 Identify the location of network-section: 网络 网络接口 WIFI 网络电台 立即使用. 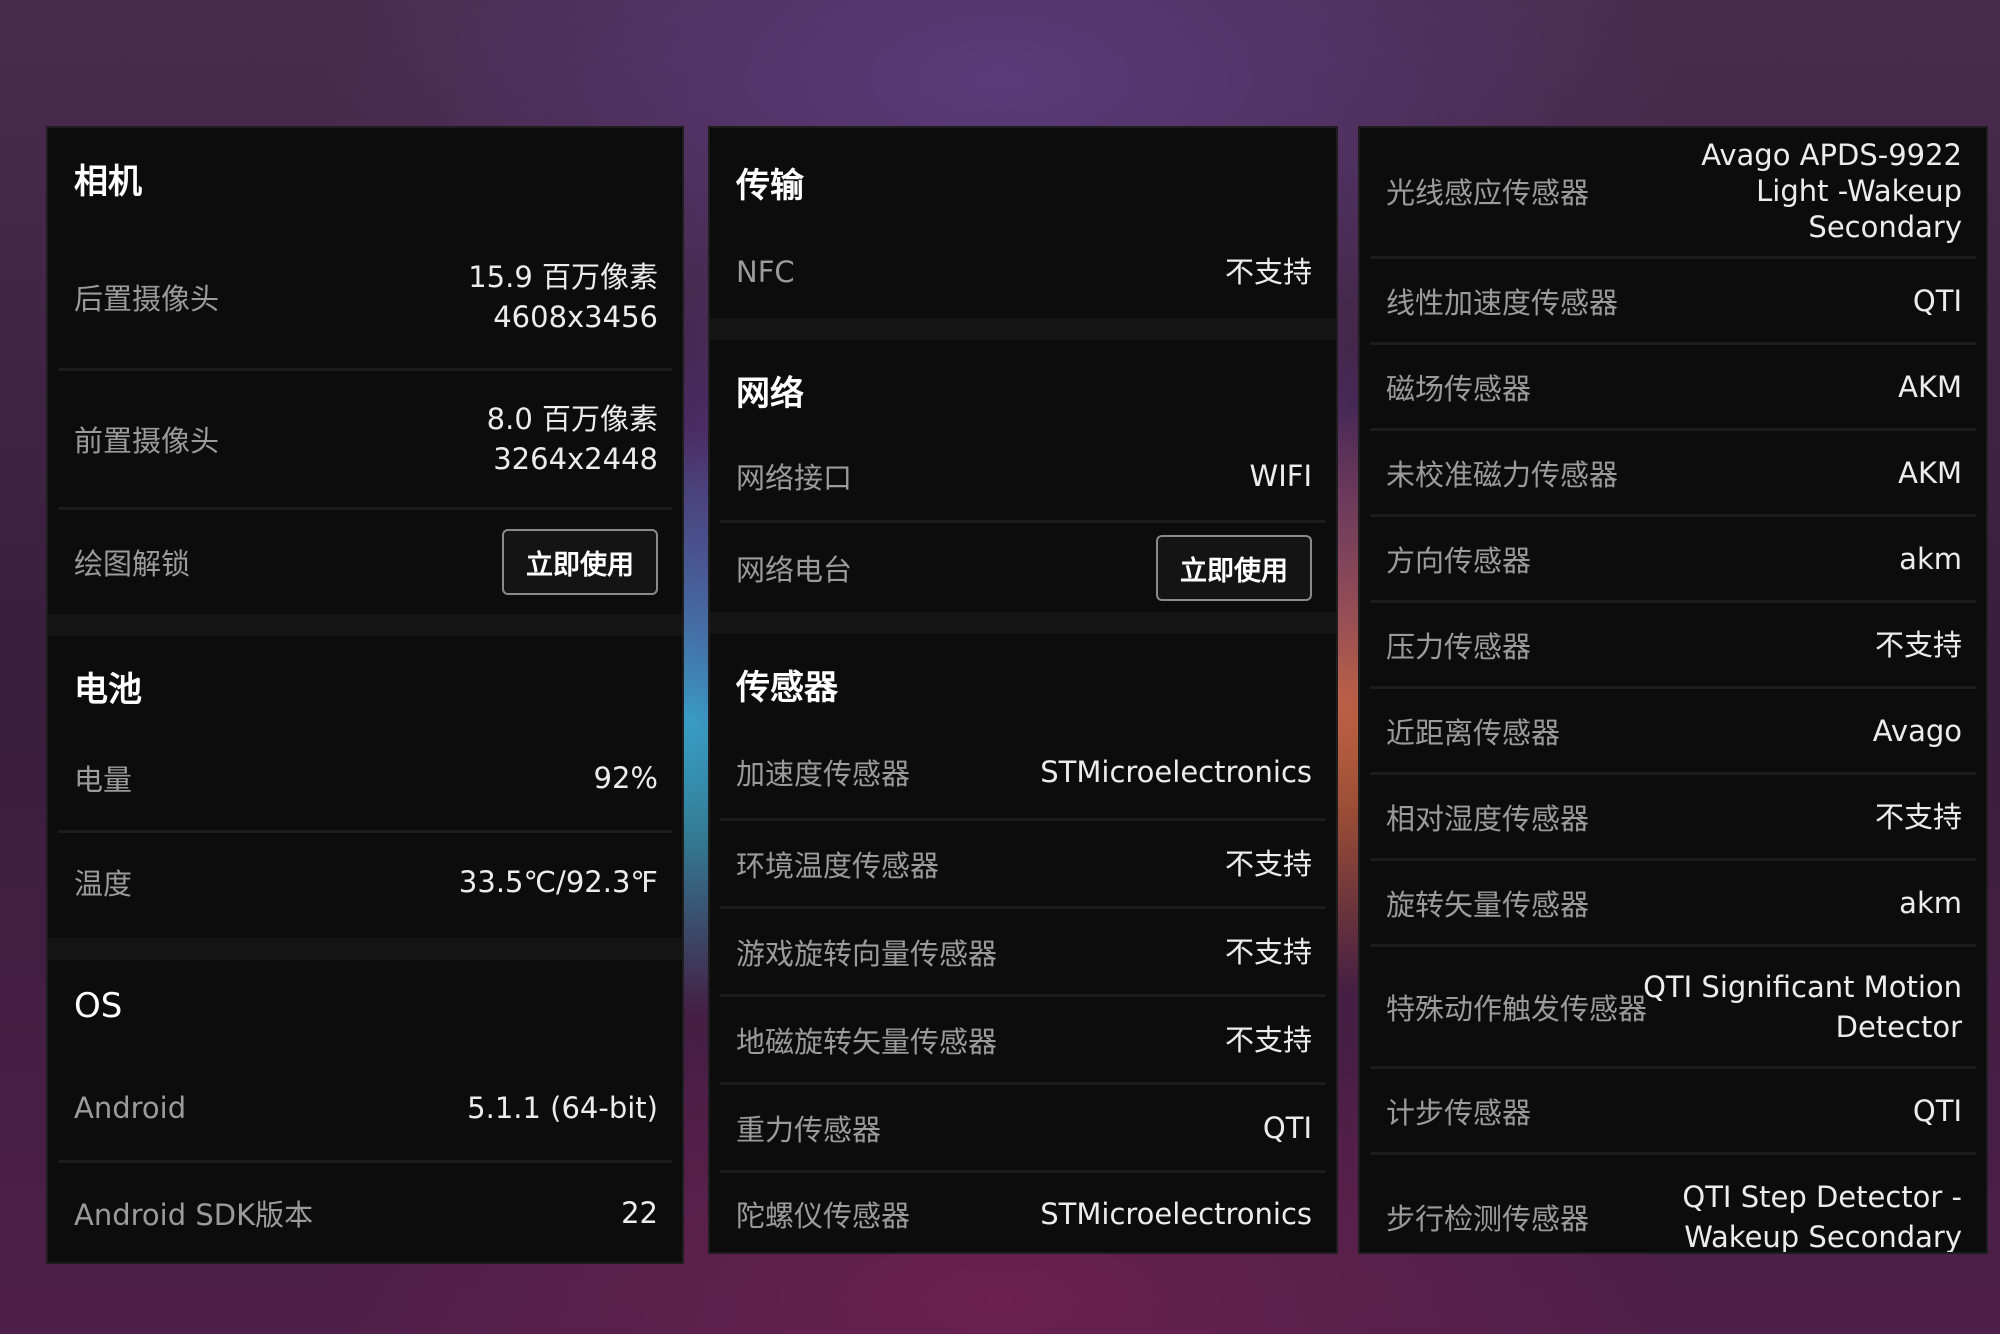
(1023, 476).